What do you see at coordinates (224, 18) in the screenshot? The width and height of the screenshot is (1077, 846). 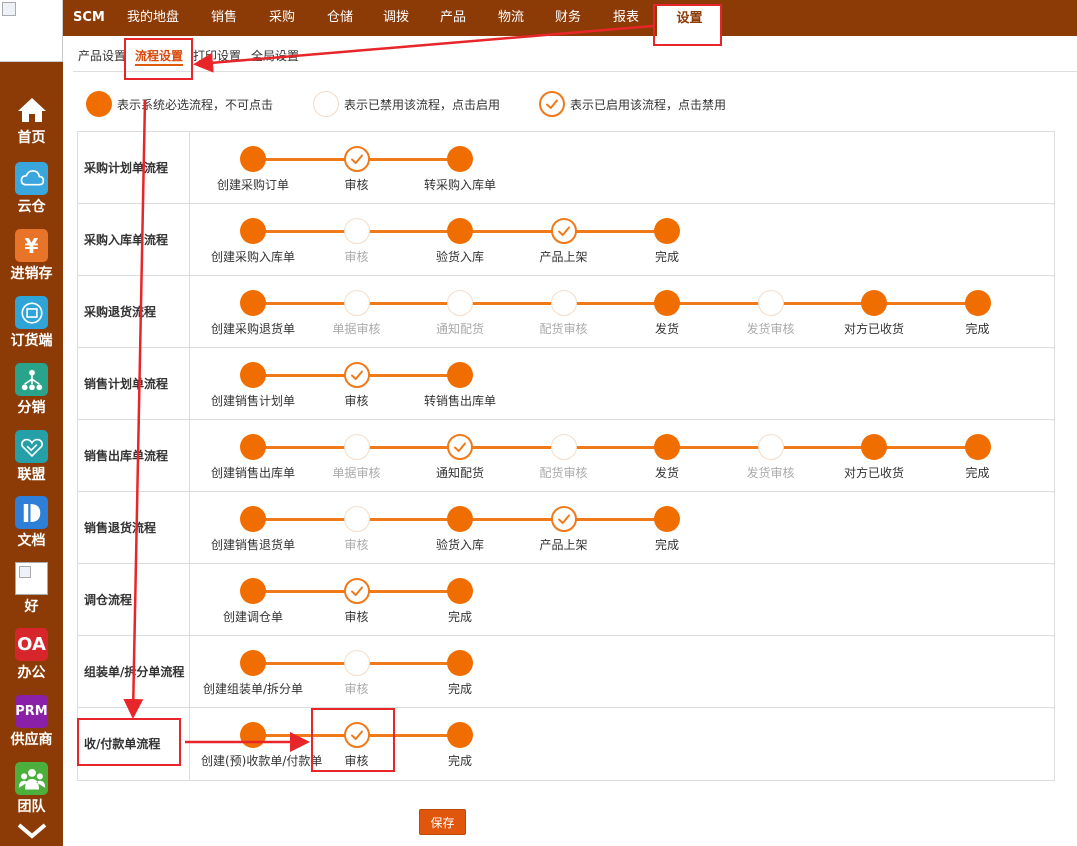 I see `nav-item-1: 销售` at bounding box center [224, 18].